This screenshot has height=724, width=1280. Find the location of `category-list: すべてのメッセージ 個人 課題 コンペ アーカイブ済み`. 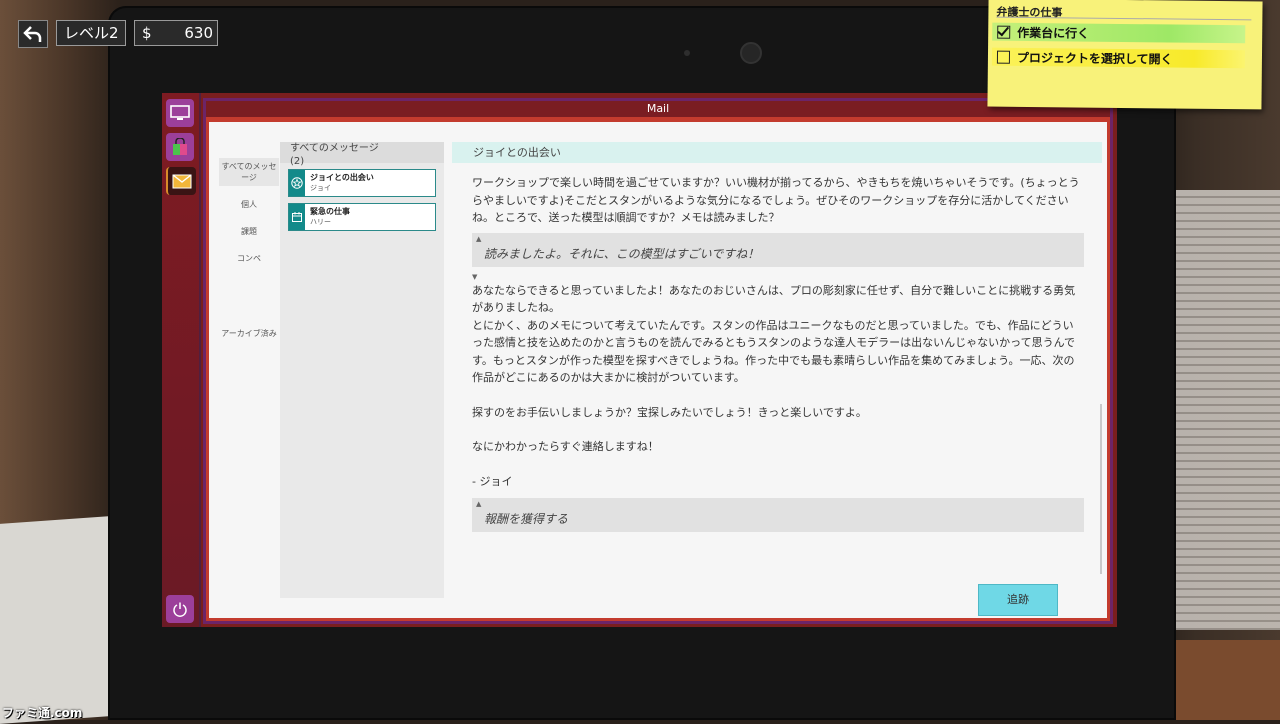

category-list: すべてのメッセージ 個人 課題 コンペ アーカイブ済み is located at coordinates (249, 255).